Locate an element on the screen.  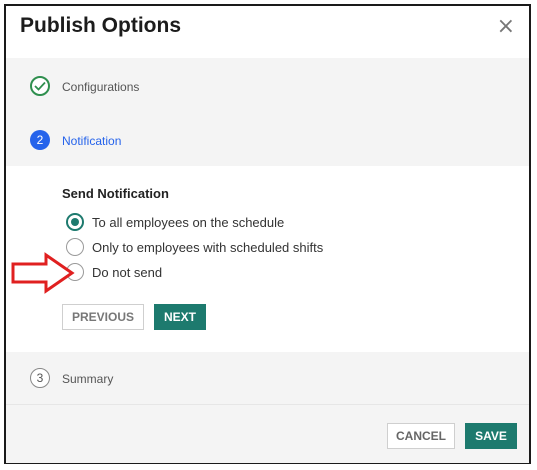
step-summary: 3 Summary is located at coordinates (267, 378).